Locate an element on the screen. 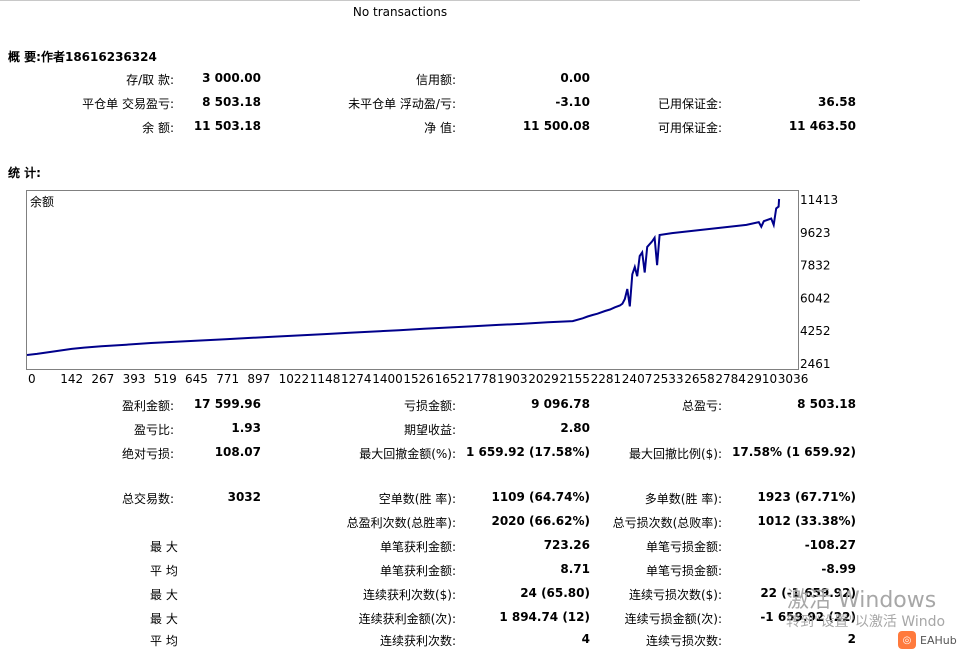 This screenshot has height=655, width=970. largest-row-label: 最 大 is located at coordinates (164, 547).